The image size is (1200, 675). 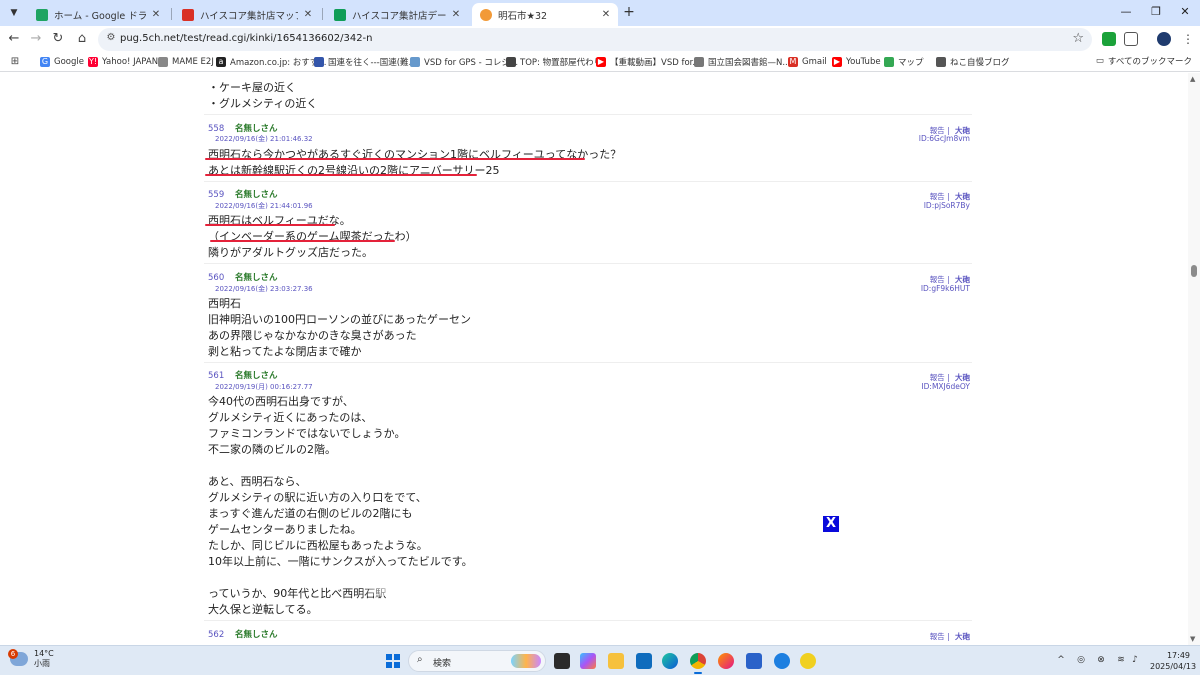 I want to click on post-number: 562, so click(x=216, y=635).